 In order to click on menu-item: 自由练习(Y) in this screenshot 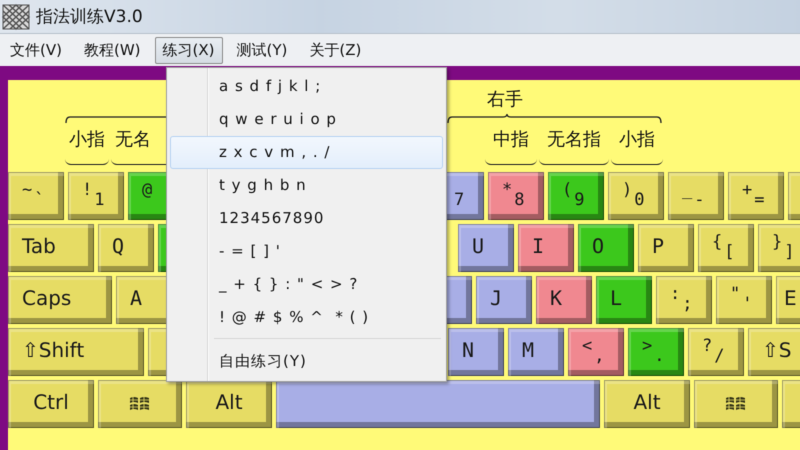, I will do `click(306, 361)`.